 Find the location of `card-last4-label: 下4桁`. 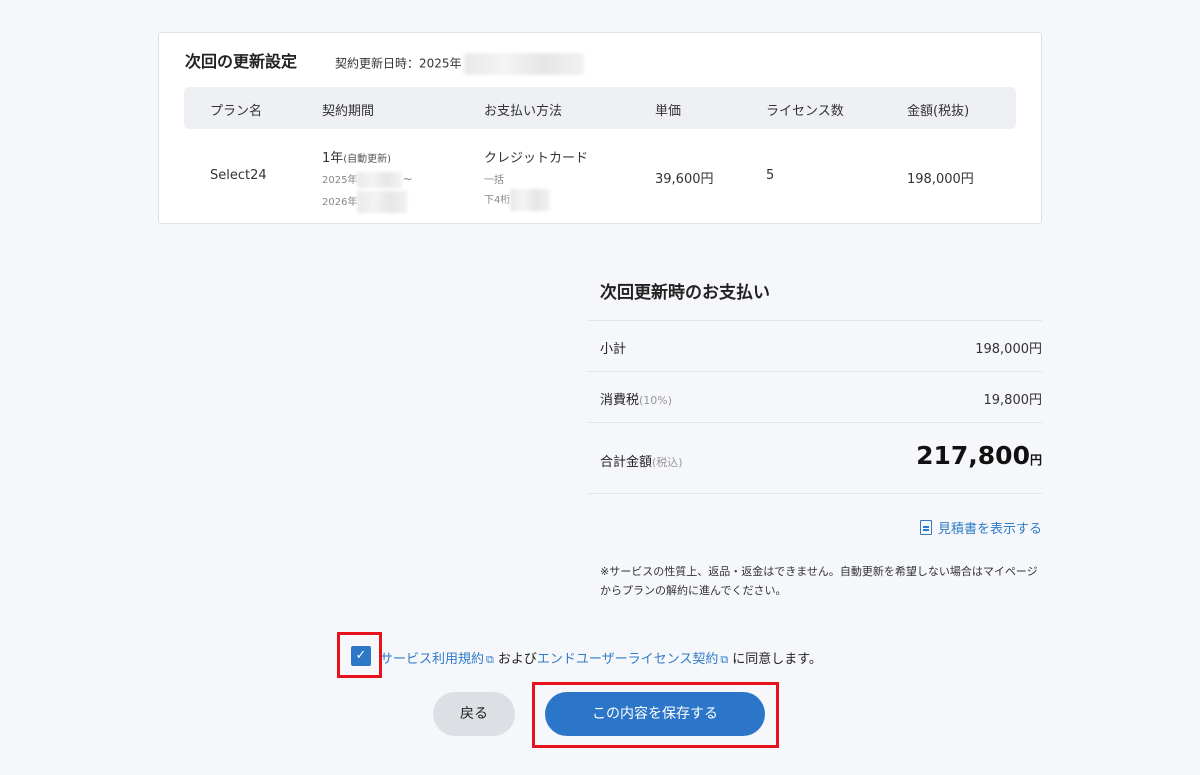

card-last4-label: 下4桁 is located at coordinates (497, 200).